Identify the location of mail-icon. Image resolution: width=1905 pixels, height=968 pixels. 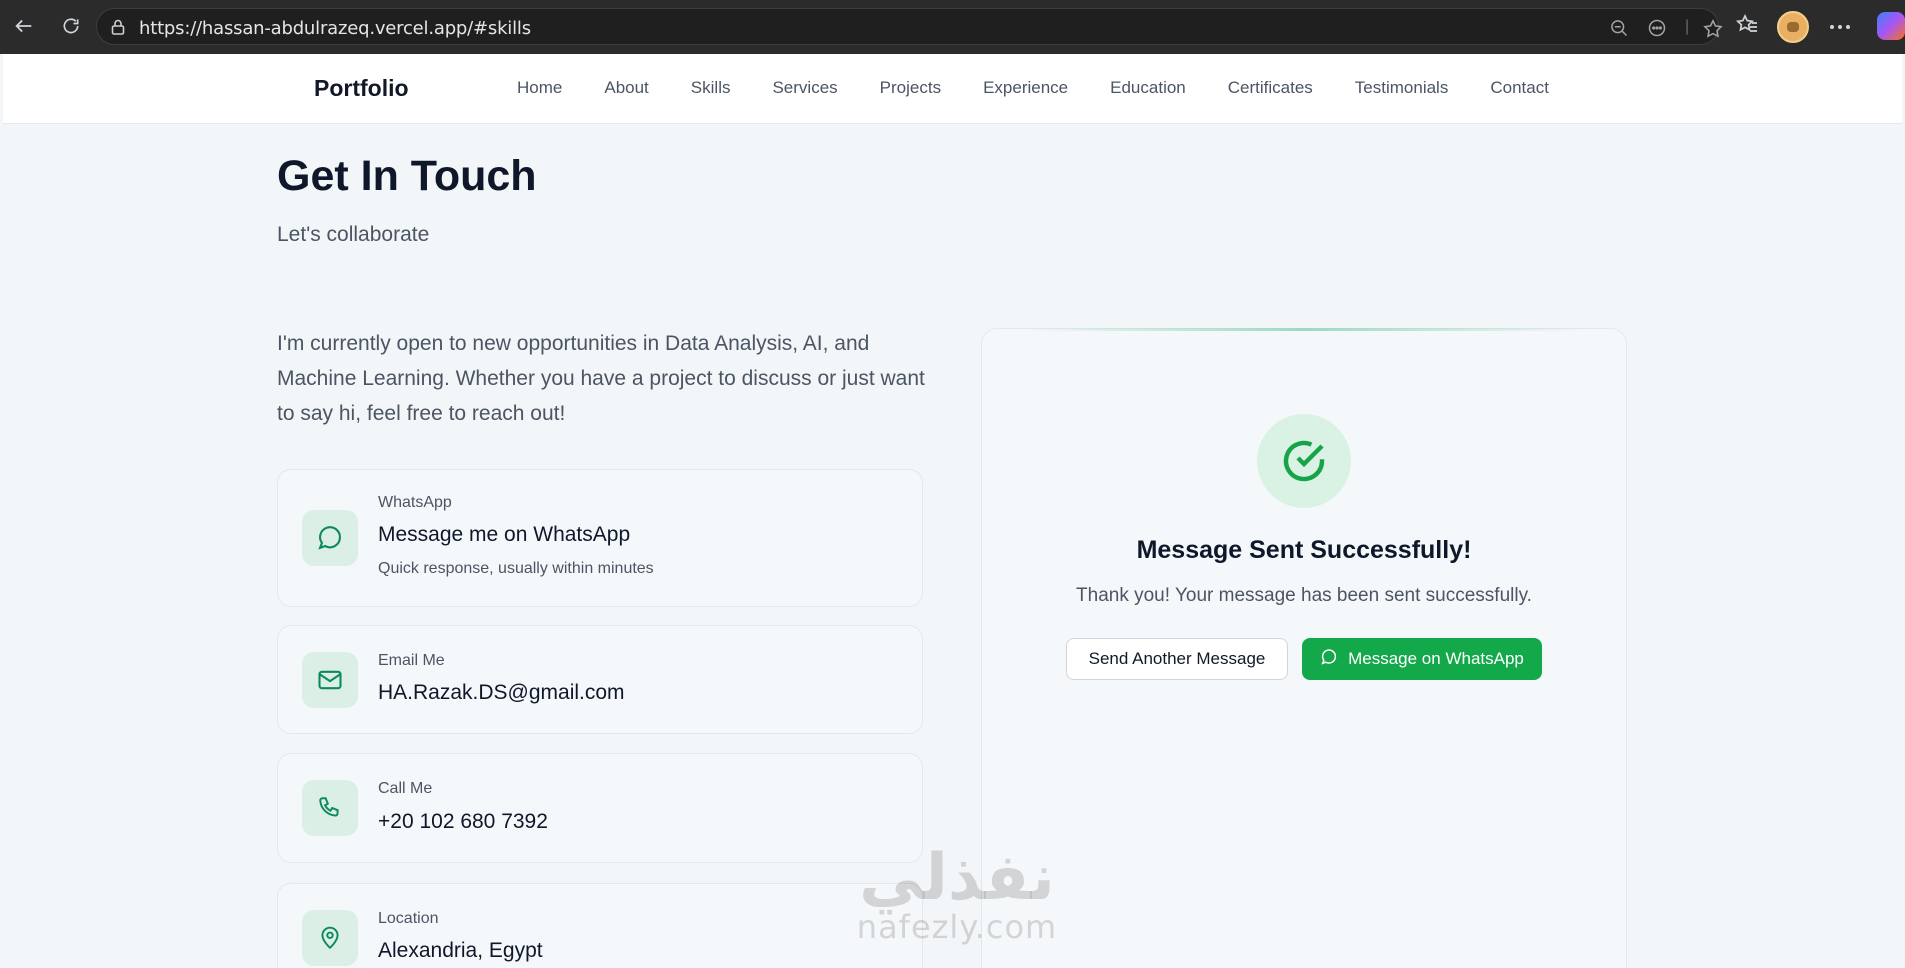
(330, 680).